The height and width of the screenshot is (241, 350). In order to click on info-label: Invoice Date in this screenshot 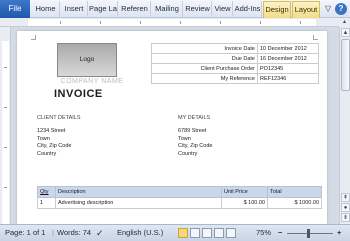, I will do `click(204, 48)`.